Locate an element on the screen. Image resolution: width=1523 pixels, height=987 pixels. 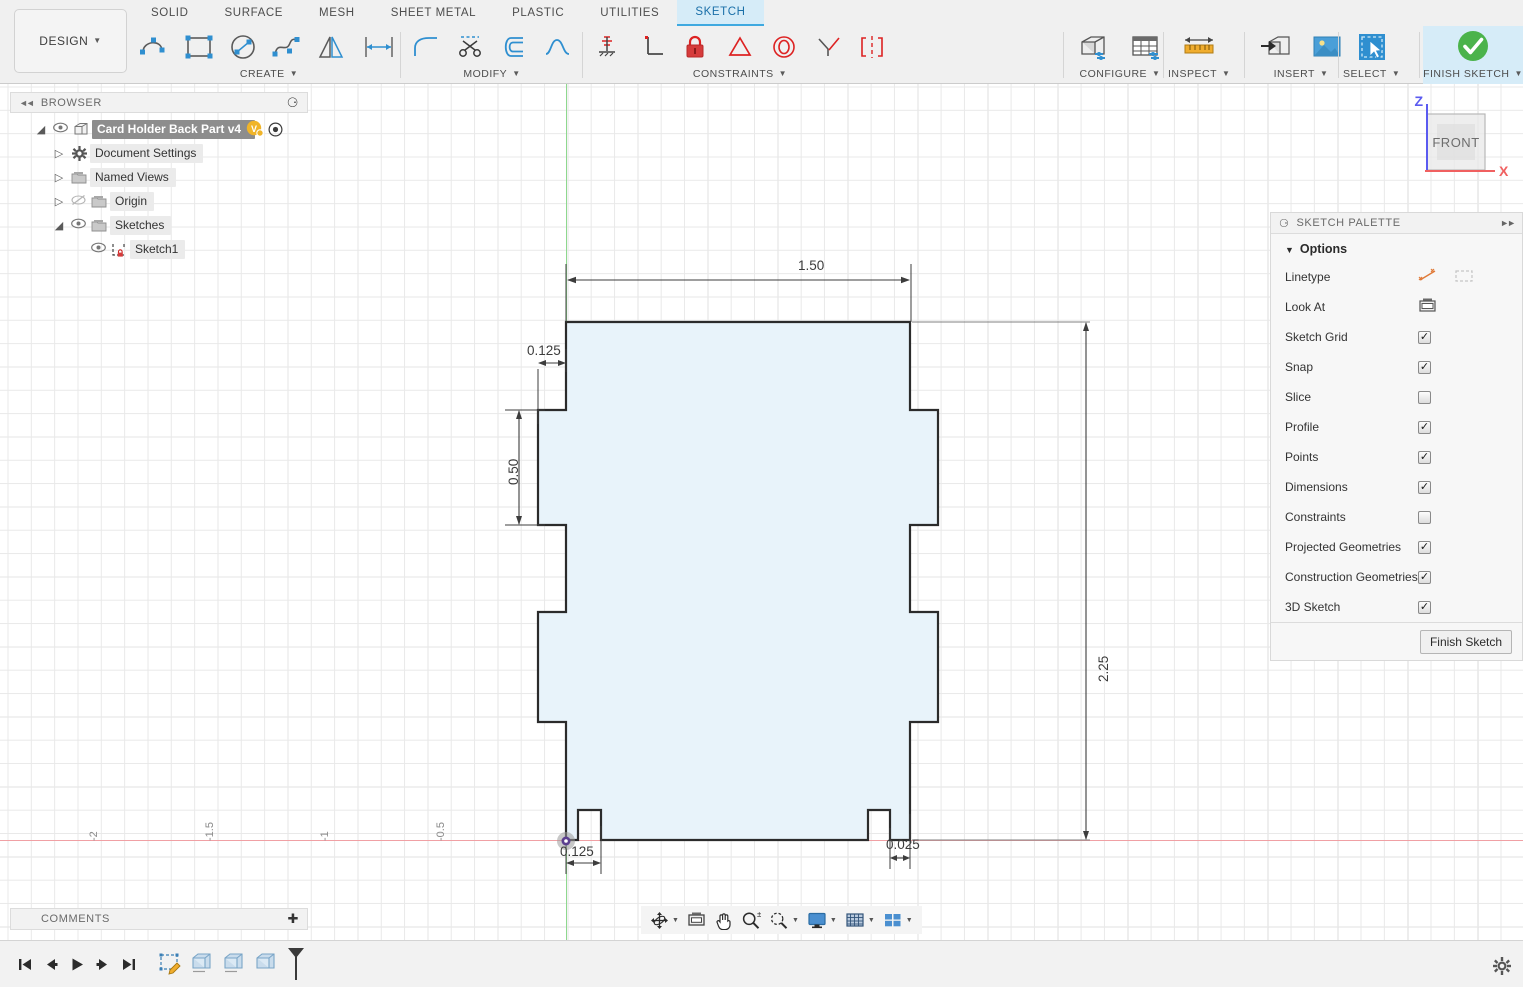
concentric-icon is located at coordinates (784, 47).